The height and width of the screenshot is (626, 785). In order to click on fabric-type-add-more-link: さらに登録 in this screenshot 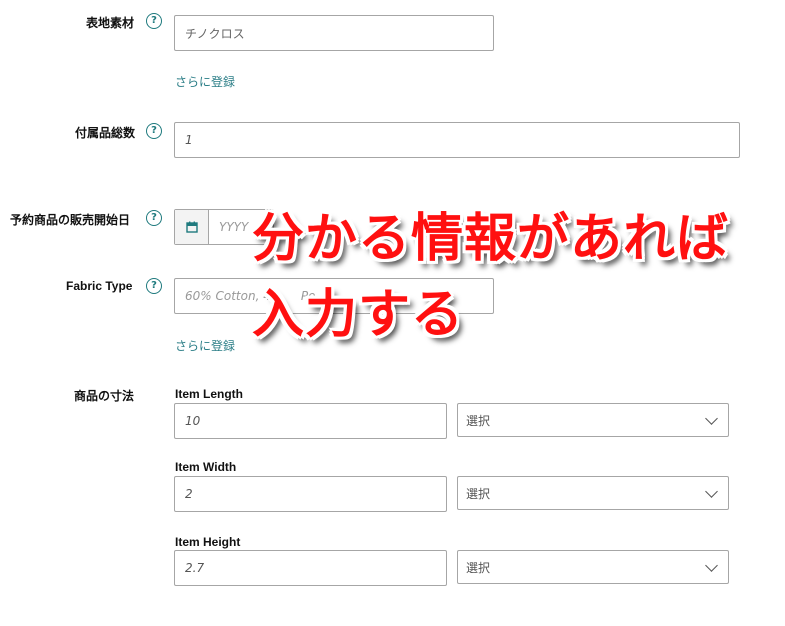, I will do `click(205, 345)`.